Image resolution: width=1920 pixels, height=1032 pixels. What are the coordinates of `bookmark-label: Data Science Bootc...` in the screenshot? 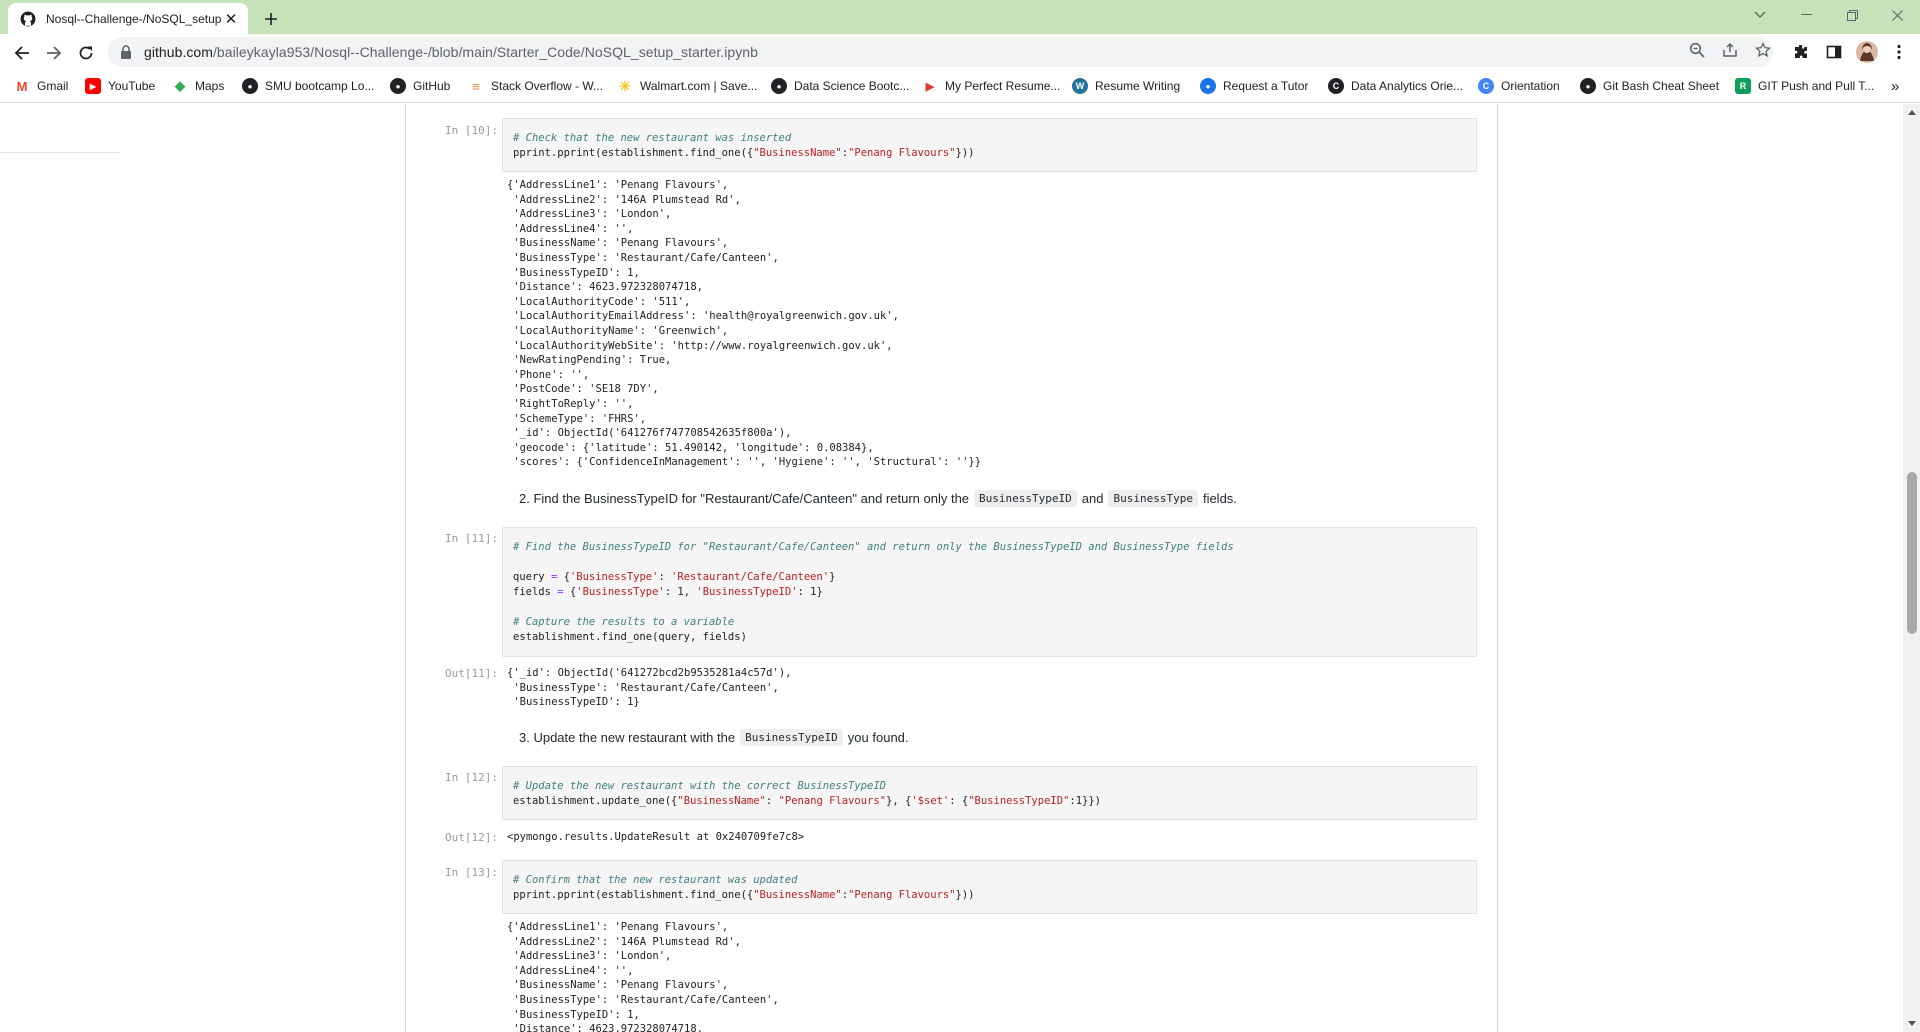 It's located at (852, 86).